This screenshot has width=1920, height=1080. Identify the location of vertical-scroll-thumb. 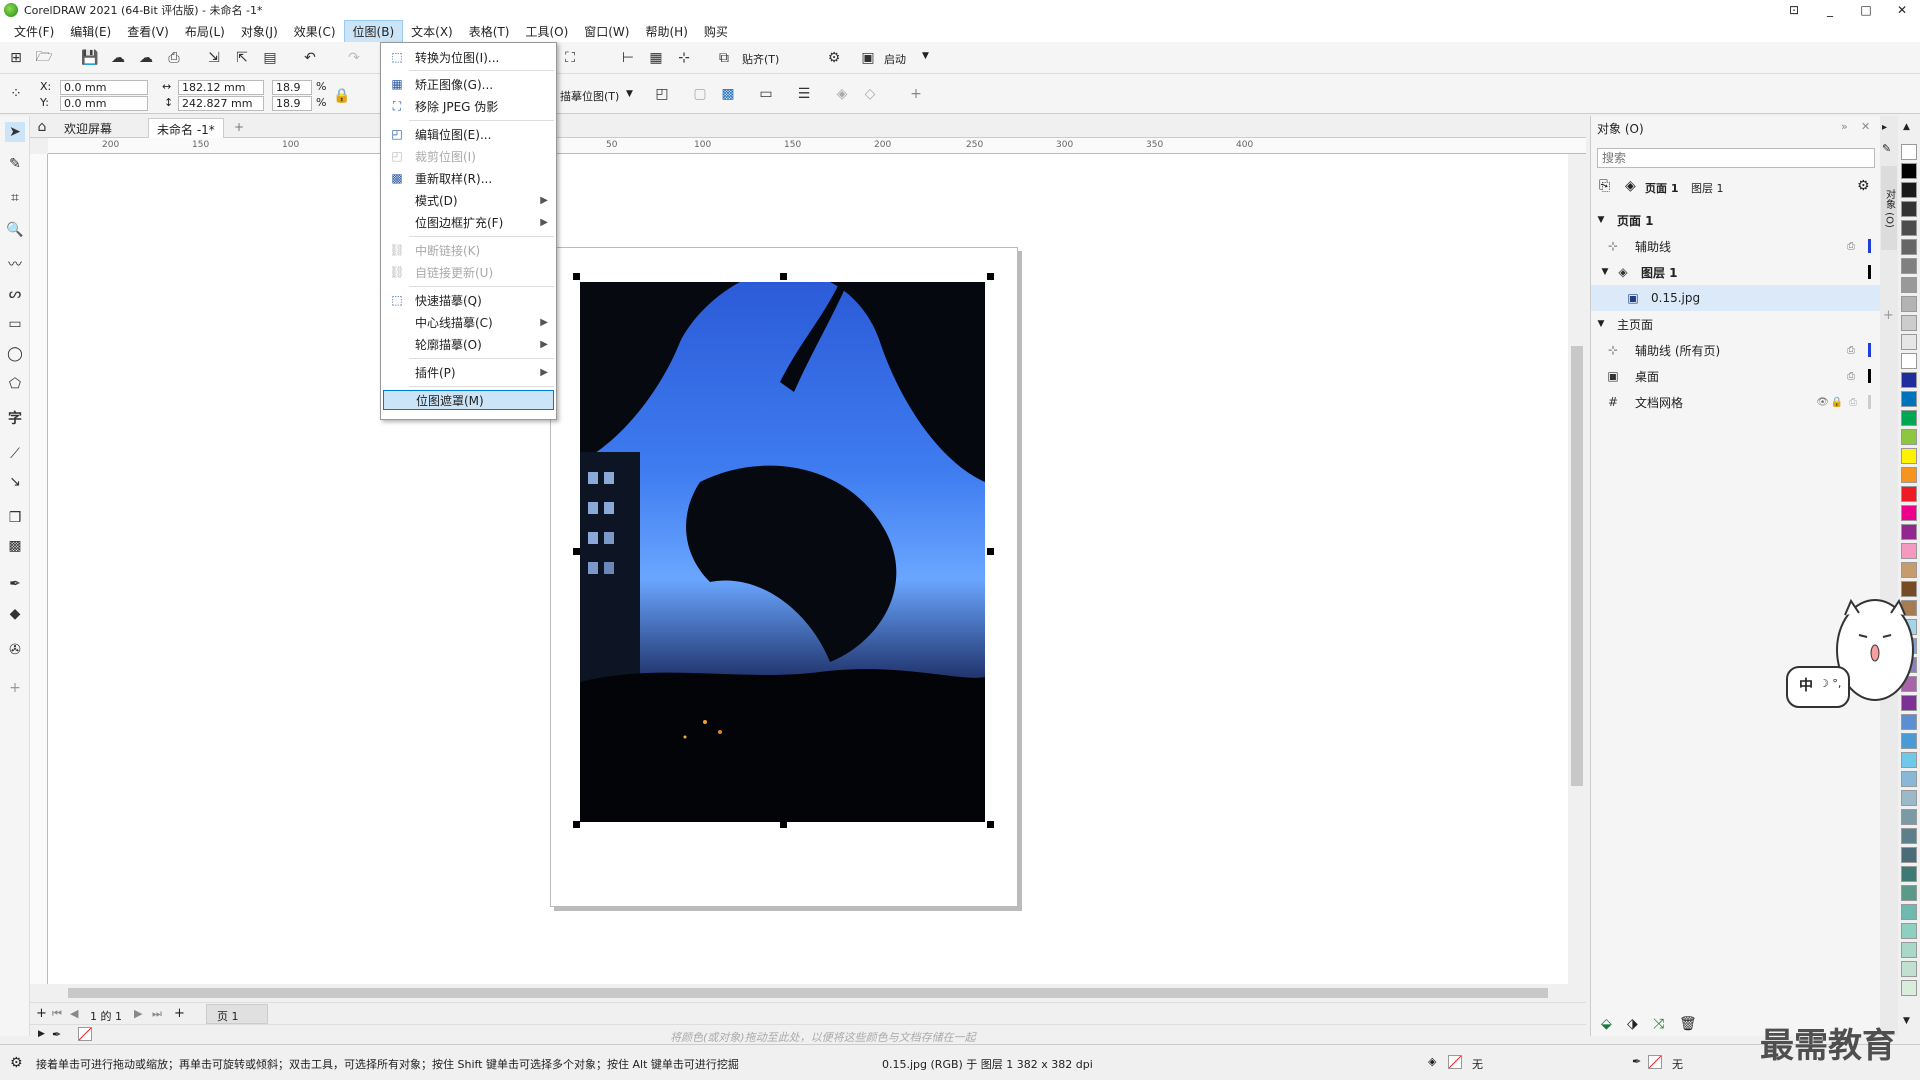
(1577, 566).